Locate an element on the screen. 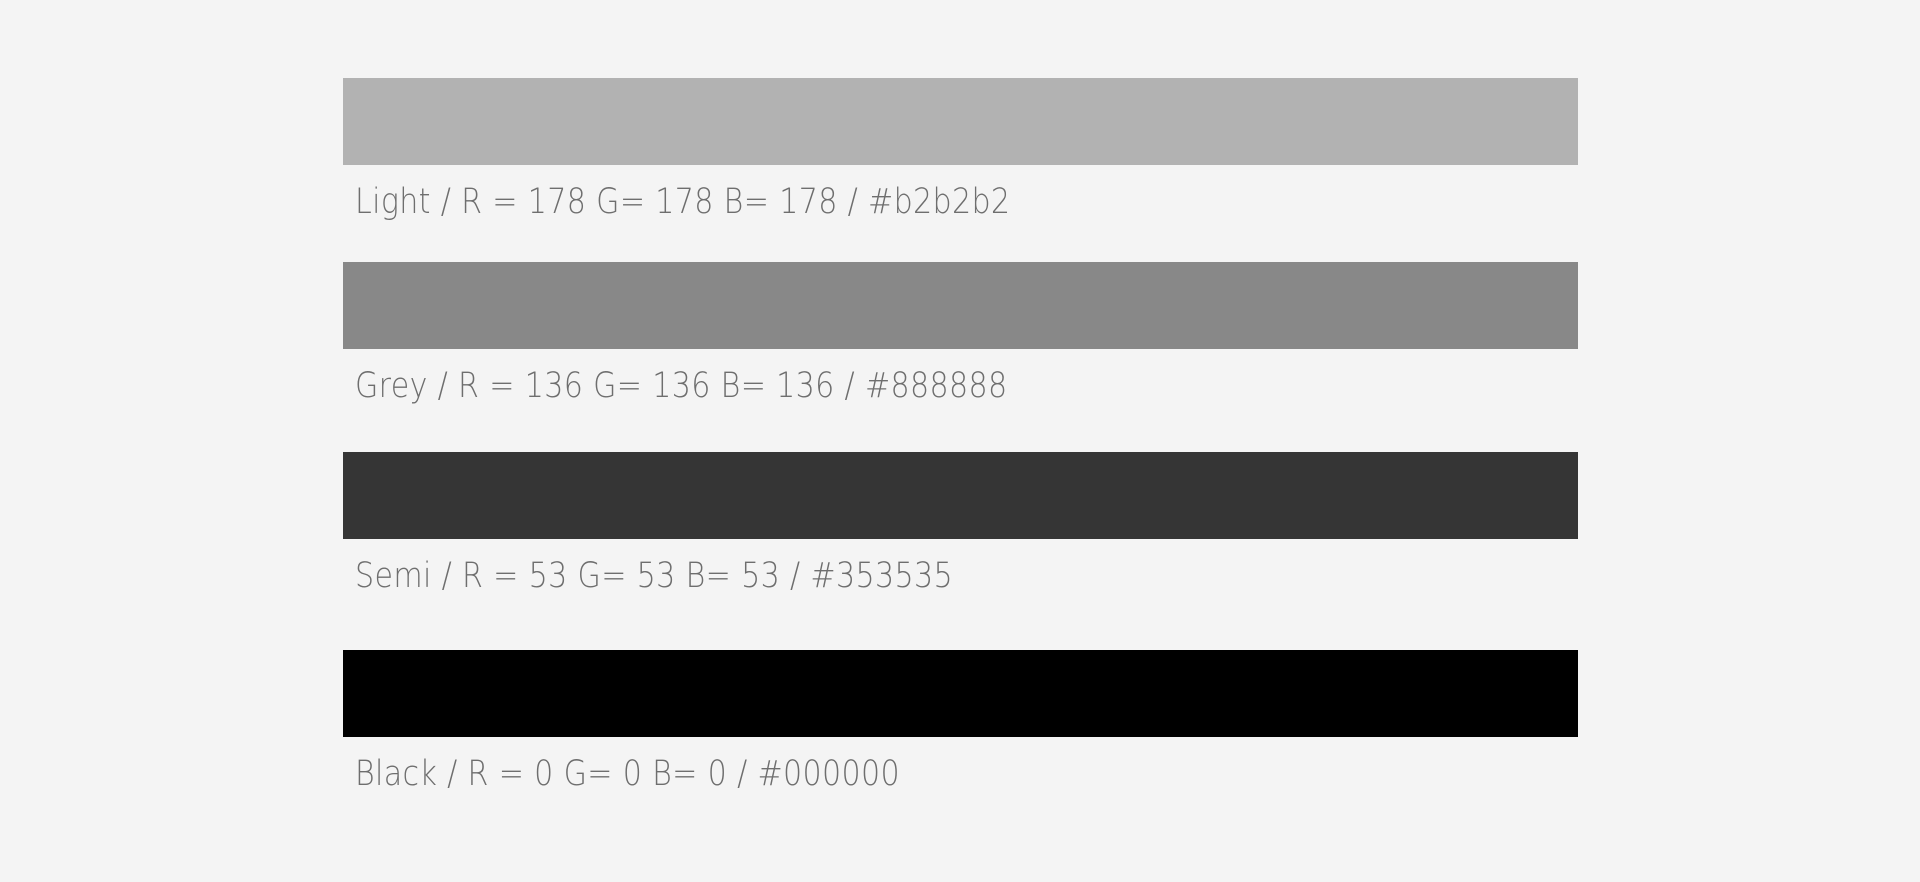 Image resolution: width=1920 pixels, height=882 pixels. palette-row-semi: Semi / R = 53 G= 53 B= 53 / #353535 is located at coordinates (960, 524).